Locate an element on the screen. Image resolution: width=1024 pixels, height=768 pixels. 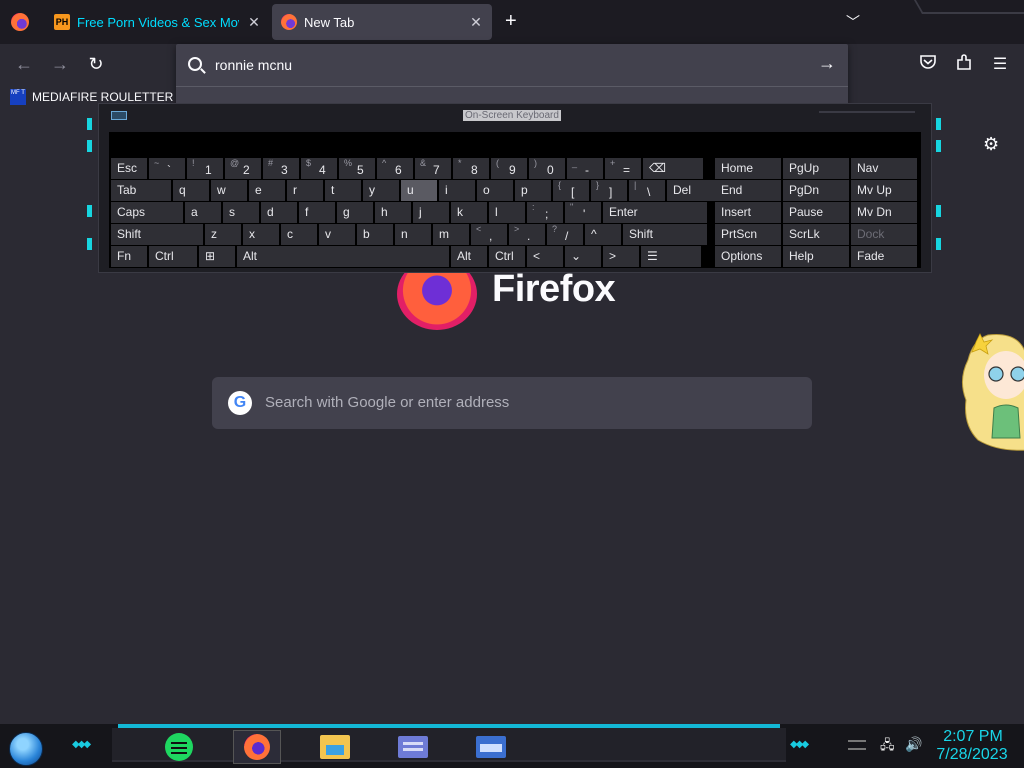
key-2-2: s is located at coordinates (241, 212).